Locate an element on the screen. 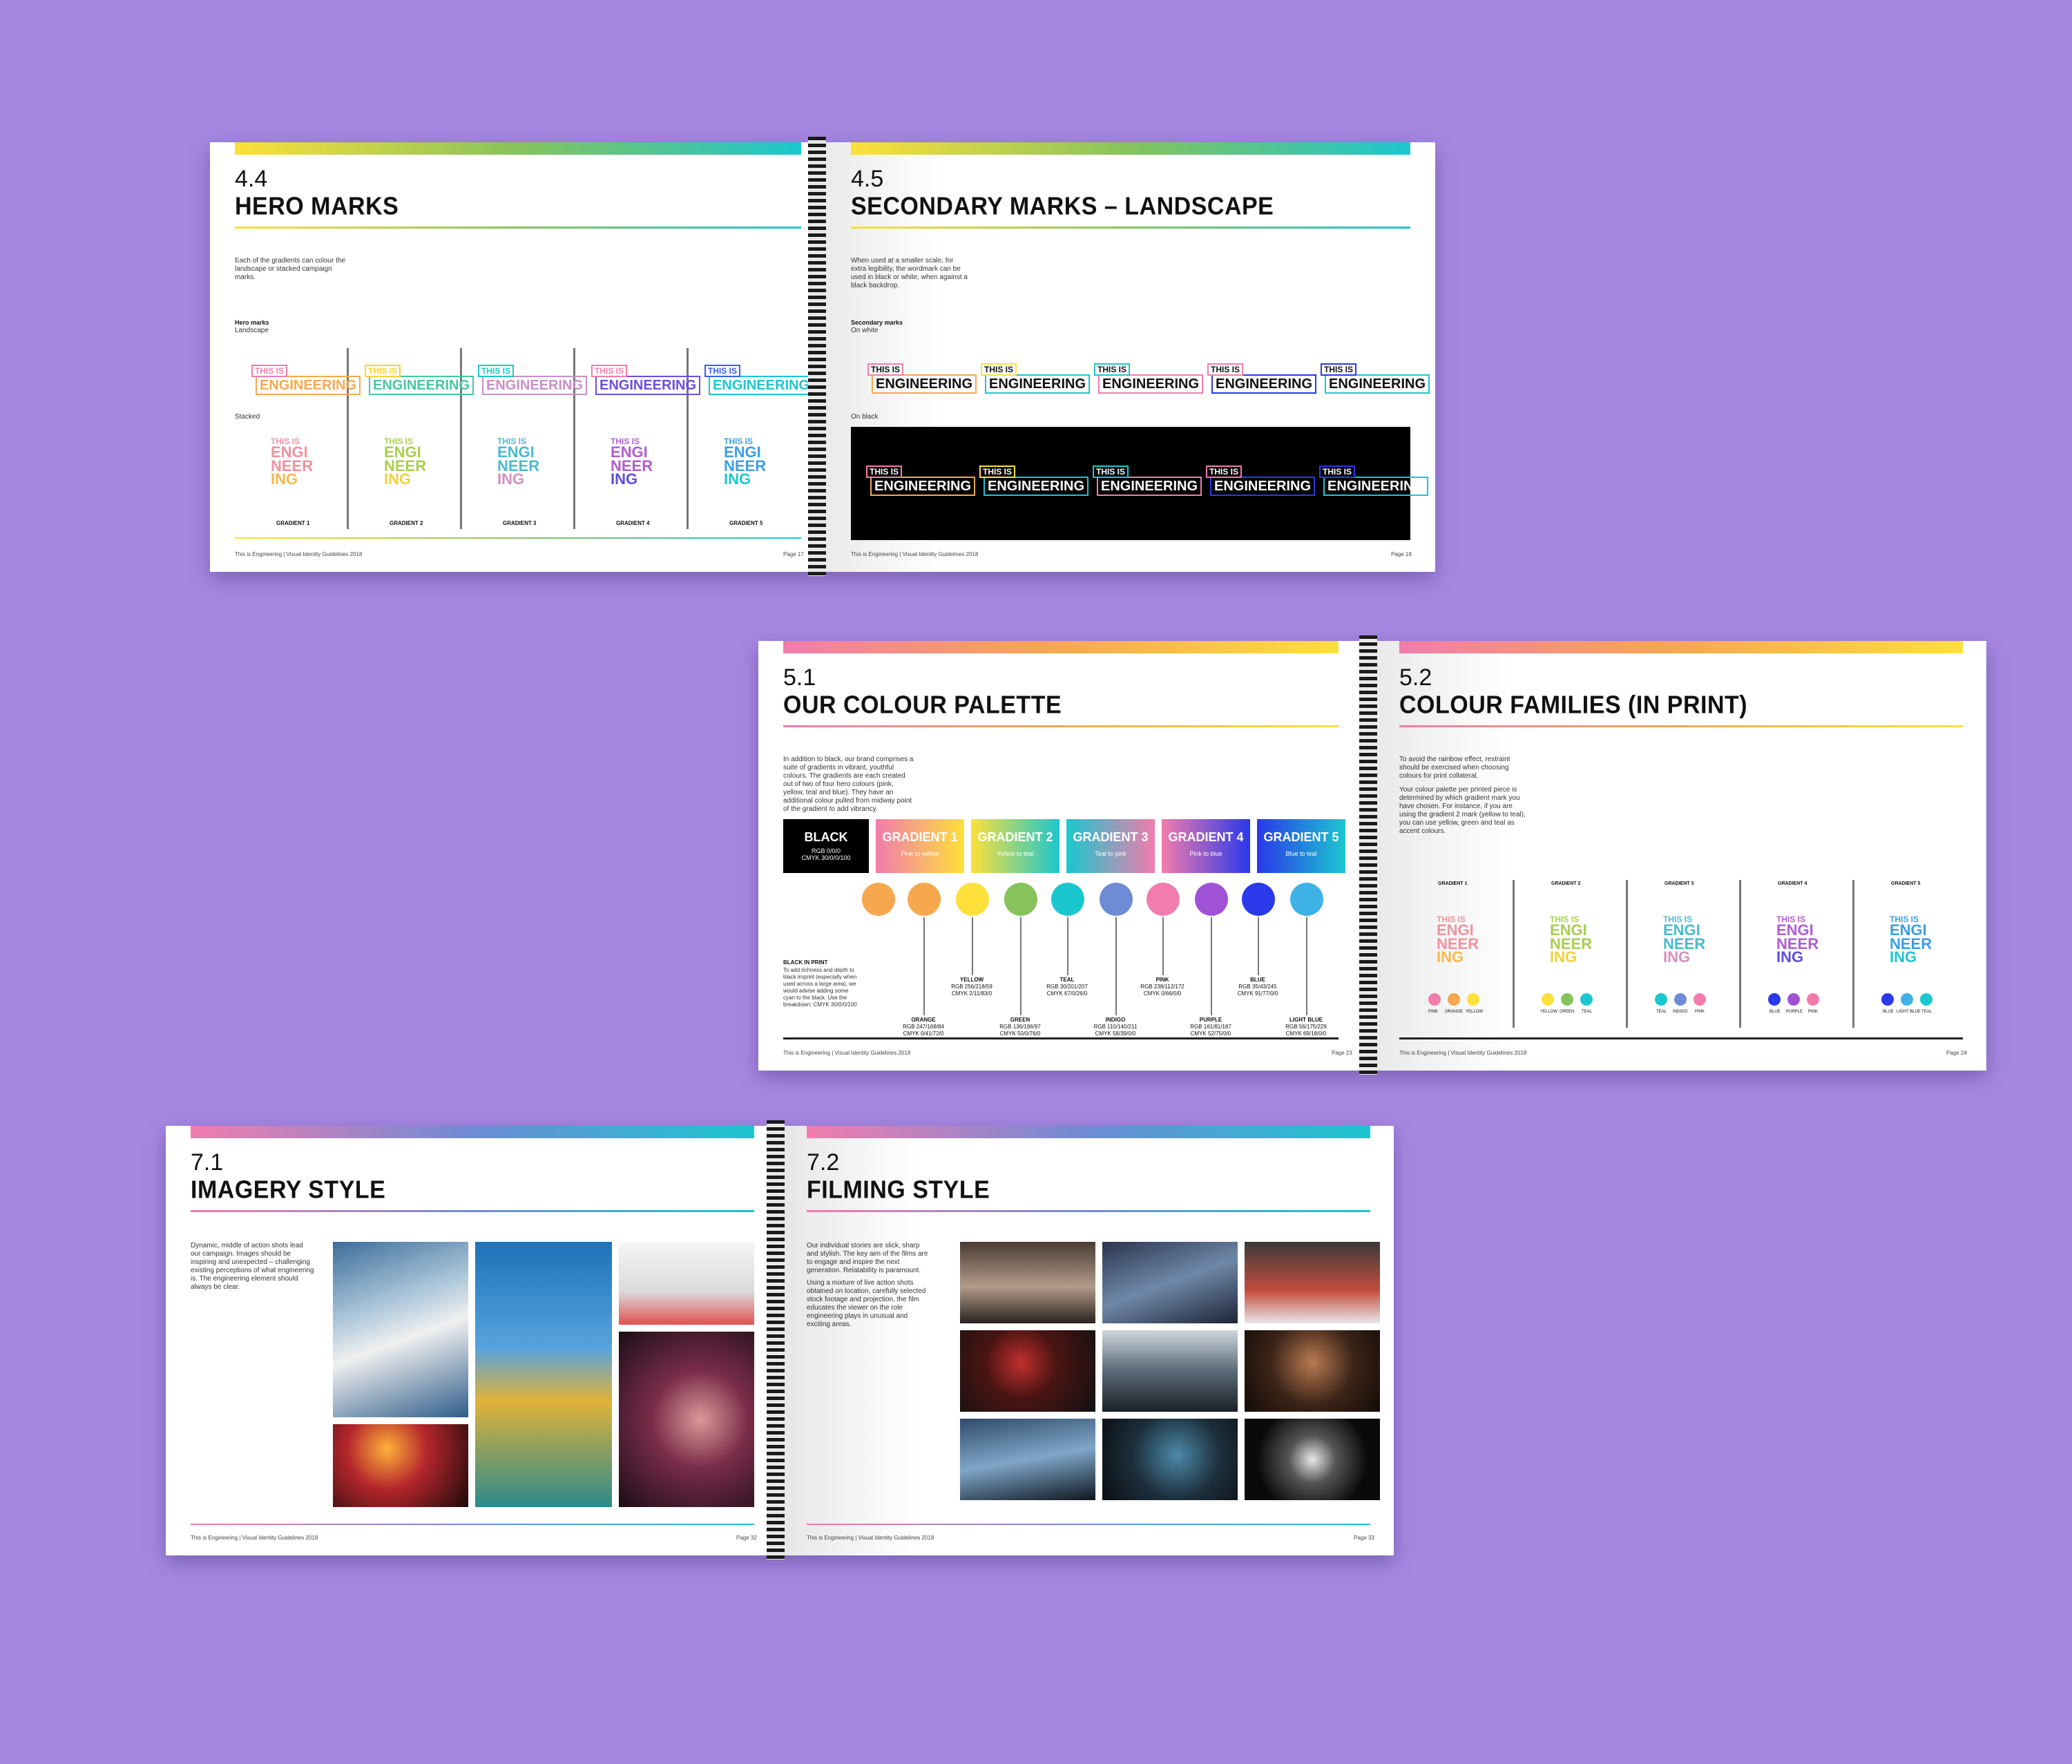 Image resolution: width=2072 pixels, height=1764 pixels. photo-cyclist is located at coordinates (686, 1283).